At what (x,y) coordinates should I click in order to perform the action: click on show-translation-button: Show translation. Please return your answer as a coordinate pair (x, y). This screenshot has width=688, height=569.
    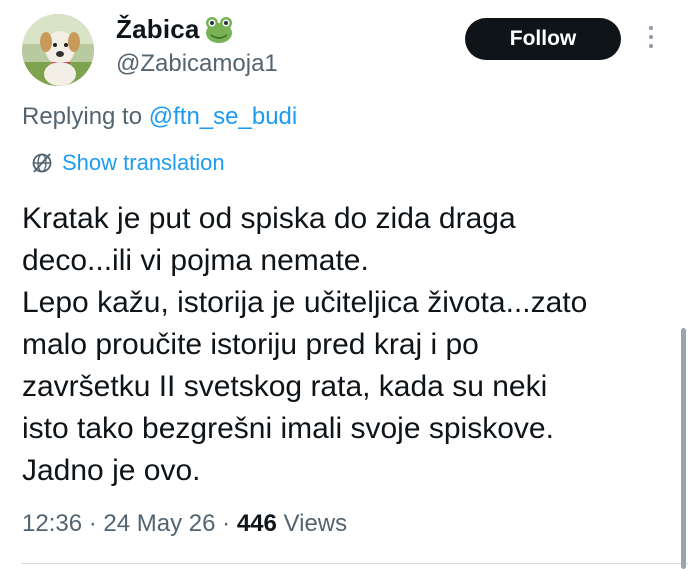
    Looking at the image, I should click on (127, 163).